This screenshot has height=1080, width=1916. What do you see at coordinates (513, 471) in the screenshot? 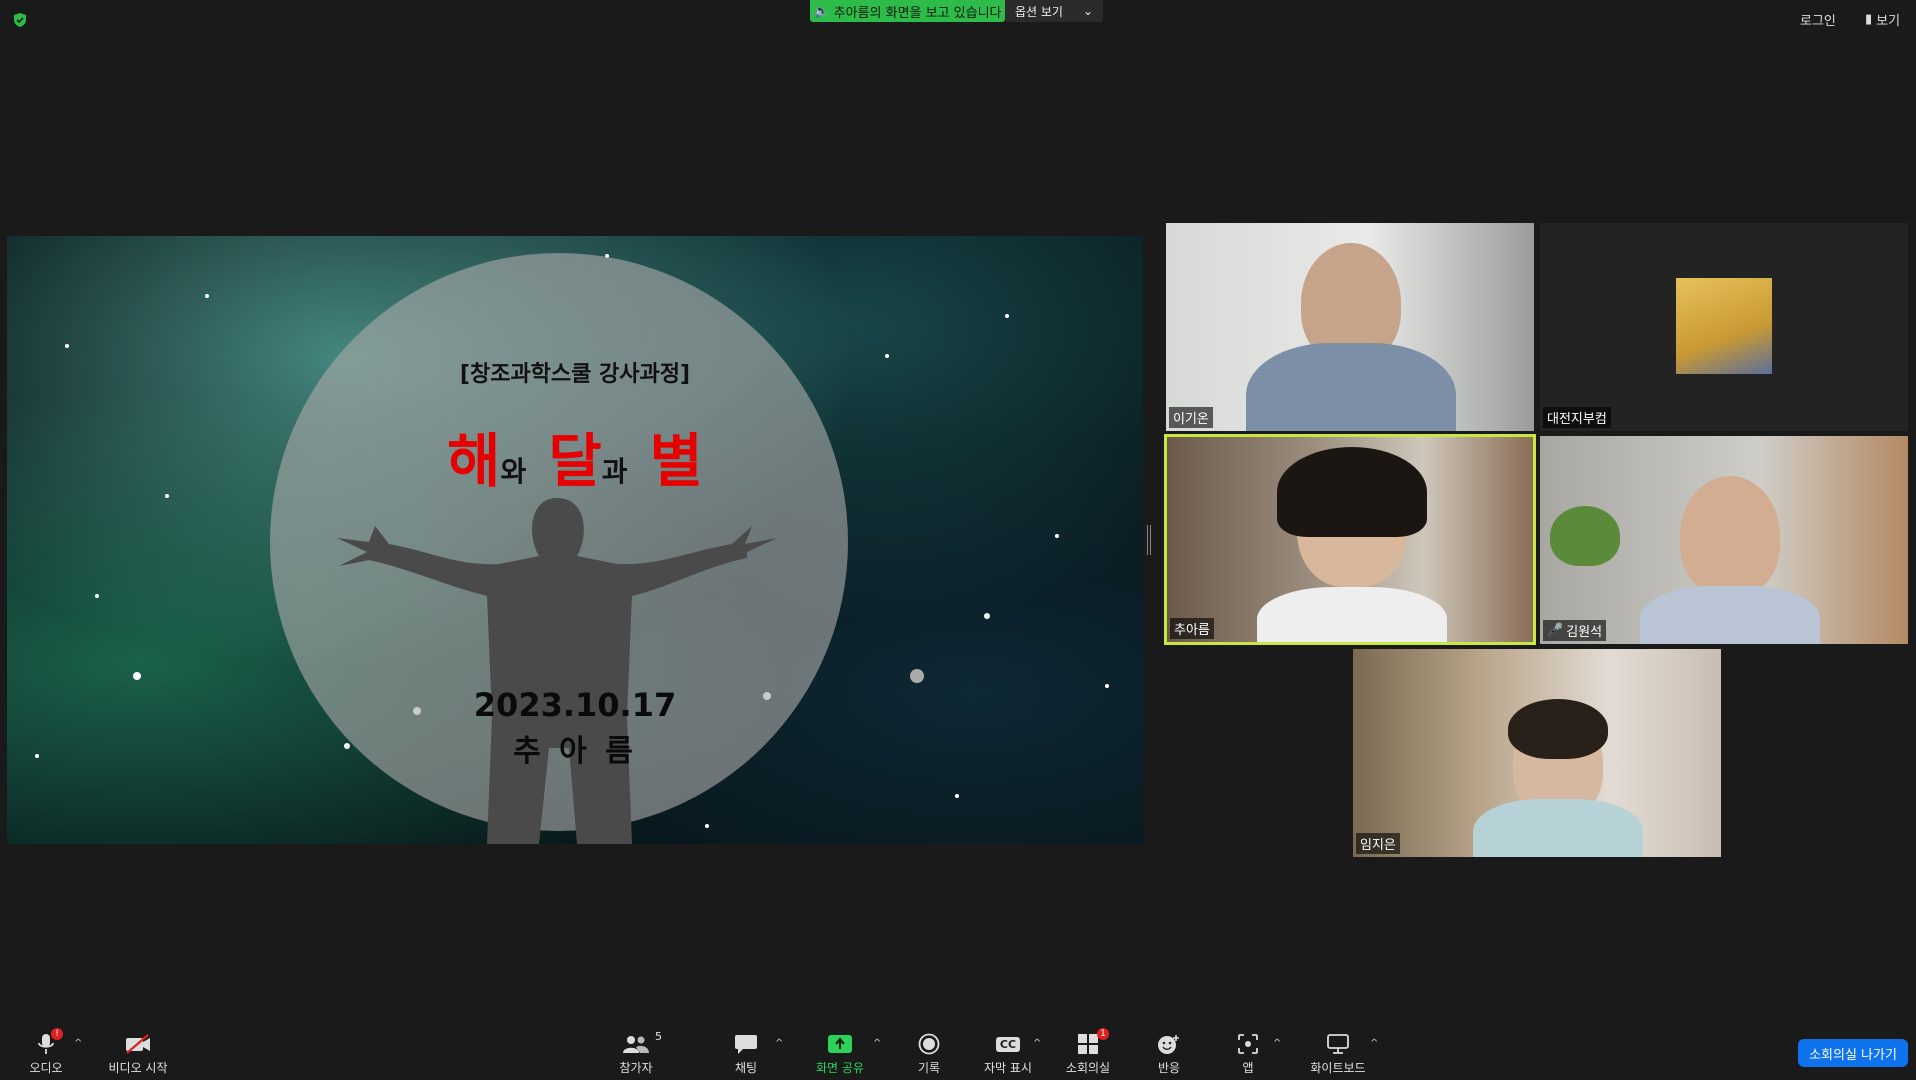
I see `title-and-1: 와` at bounding box center [513, 471].